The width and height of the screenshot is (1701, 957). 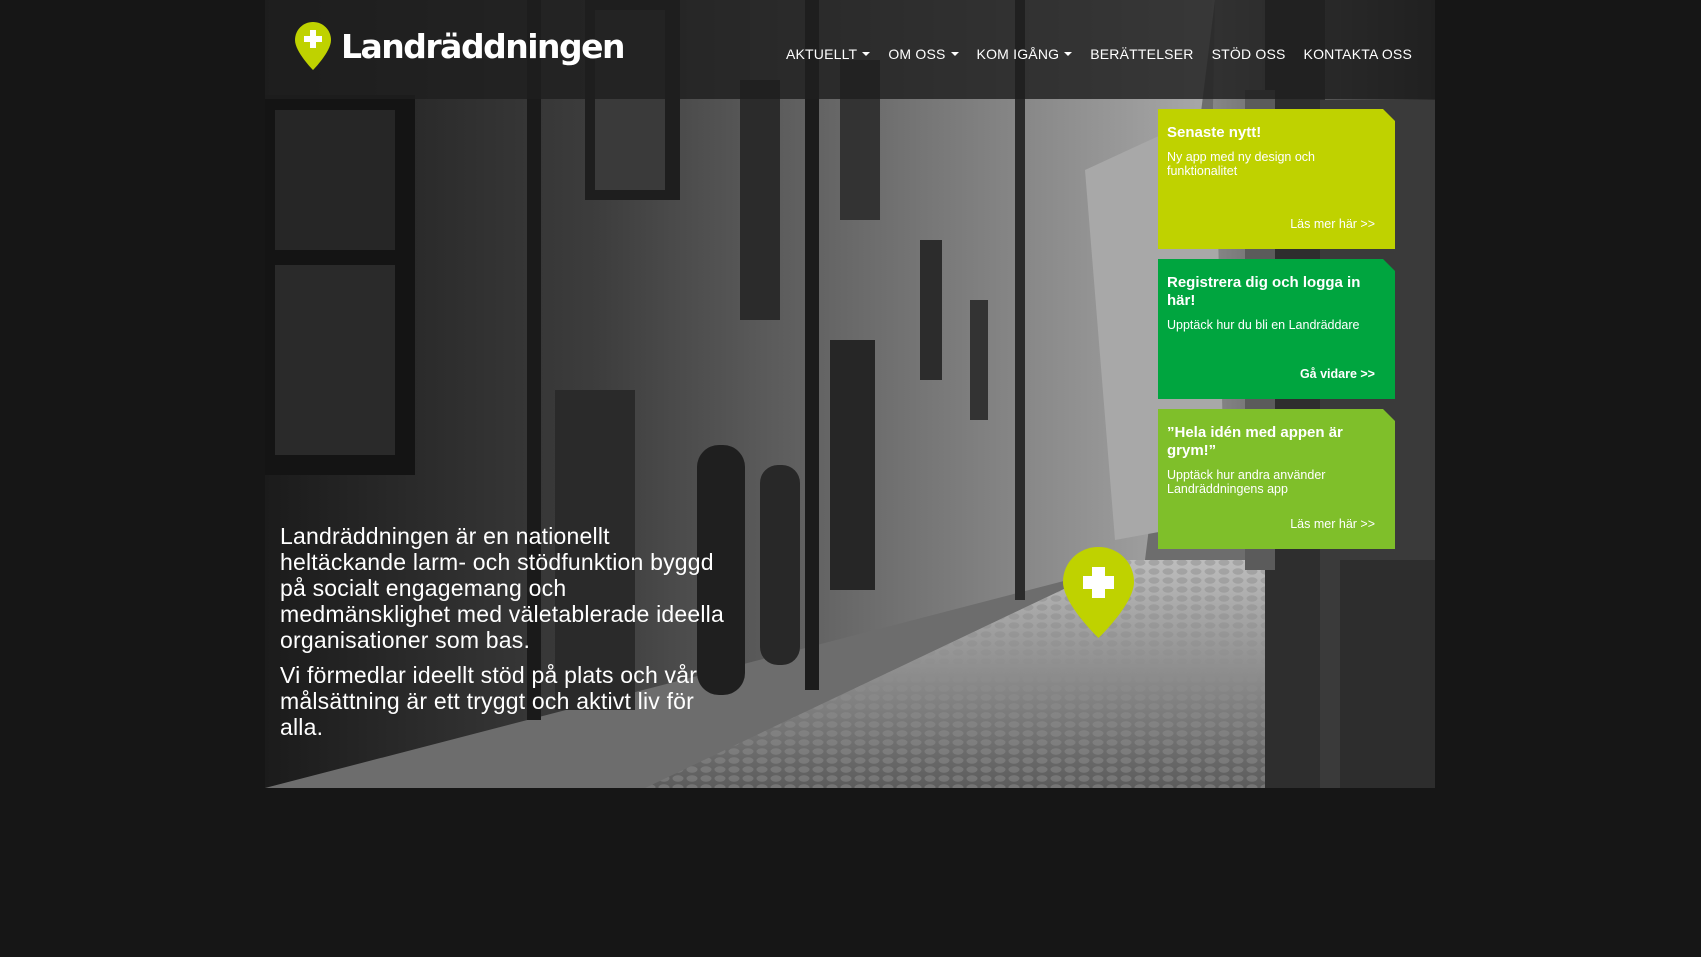 I want to click on nav-item-stod-oss: STÖD OSS, so click(x=1249, y=54).